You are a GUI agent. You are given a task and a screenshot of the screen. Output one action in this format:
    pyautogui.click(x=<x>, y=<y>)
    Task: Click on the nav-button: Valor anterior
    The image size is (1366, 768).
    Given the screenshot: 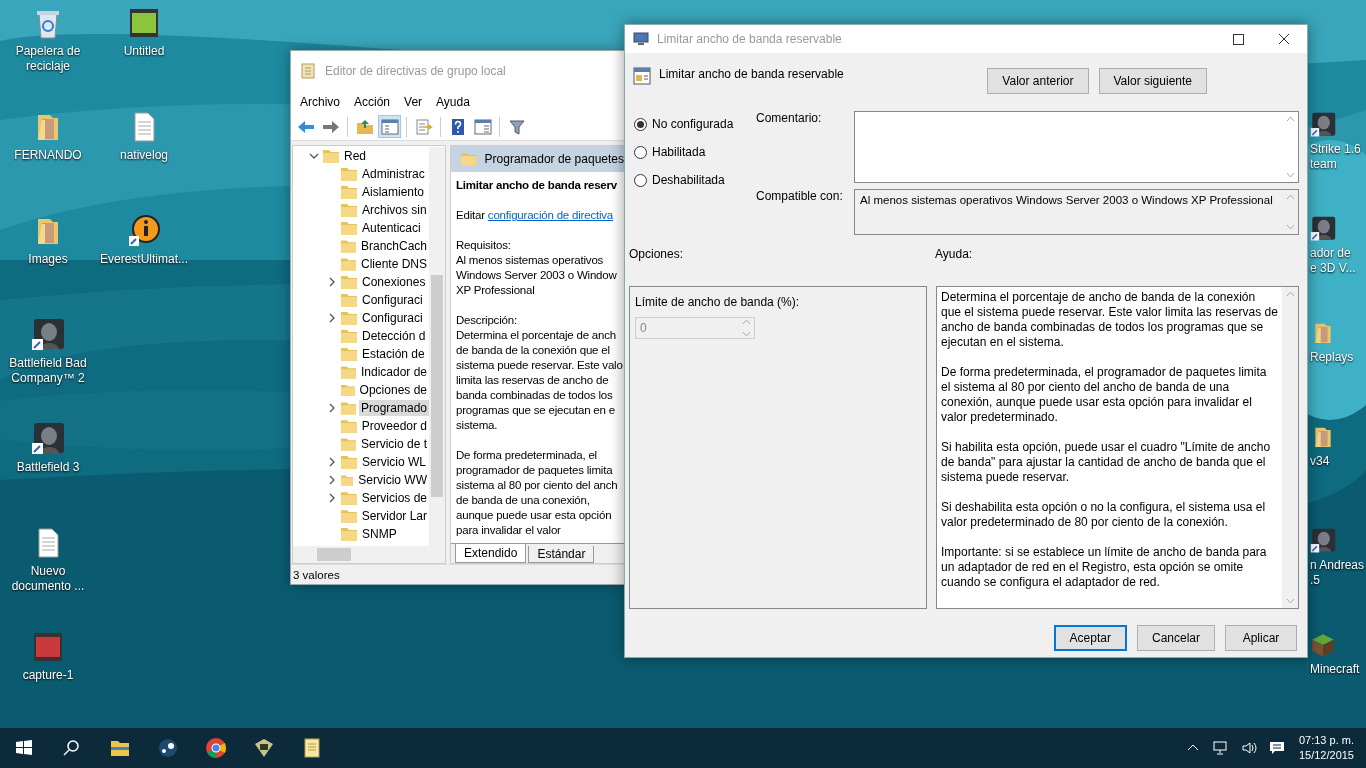 What is the action you would take?
    pyautogui.click(x=1038, y=81)
    